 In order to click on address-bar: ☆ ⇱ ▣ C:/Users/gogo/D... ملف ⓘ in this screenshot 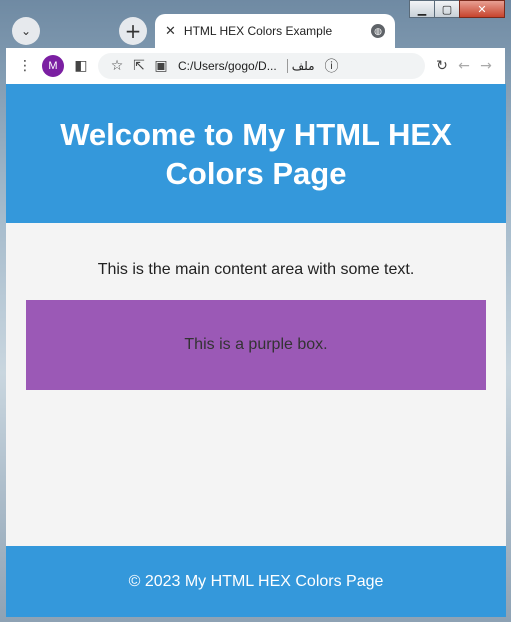, I will do `click(261, 66)`.